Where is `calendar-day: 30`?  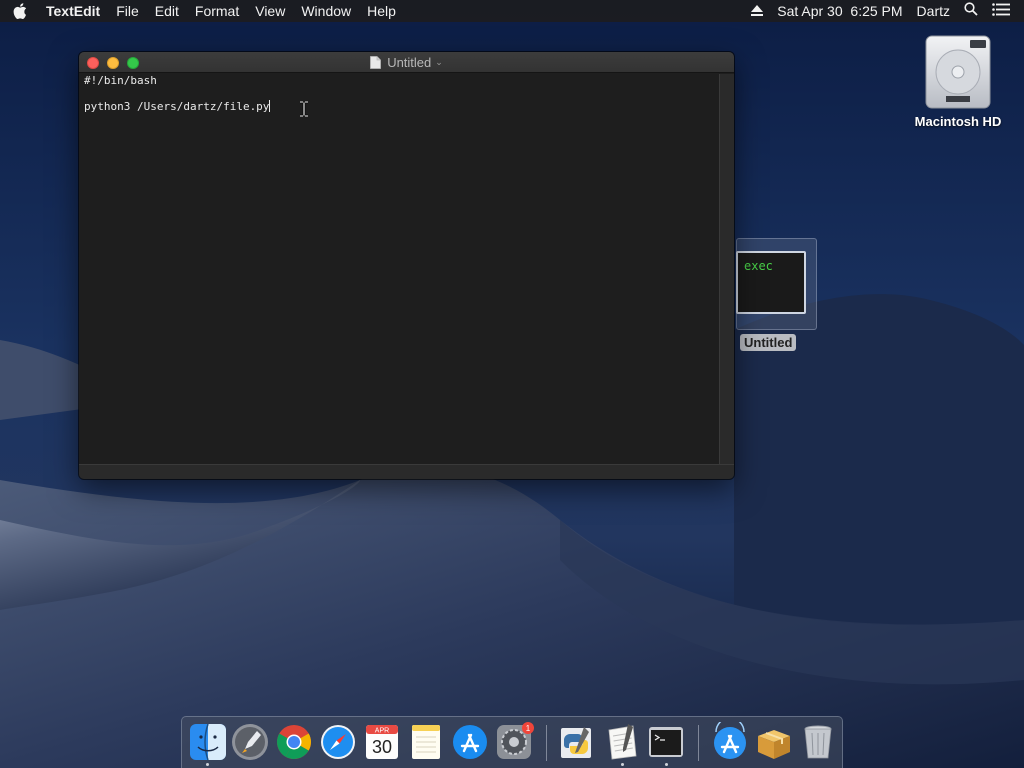 calendar-day: 30 is located at coordinates (382, 747).